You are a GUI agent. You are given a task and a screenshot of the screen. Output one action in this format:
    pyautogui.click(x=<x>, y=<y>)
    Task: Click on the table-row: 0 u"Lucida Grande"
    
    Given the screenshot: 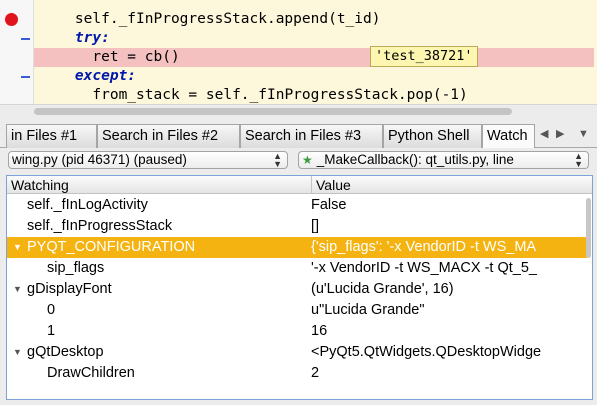 What is the action you would take?
    pyautogui.click(x=297, y=310)
    